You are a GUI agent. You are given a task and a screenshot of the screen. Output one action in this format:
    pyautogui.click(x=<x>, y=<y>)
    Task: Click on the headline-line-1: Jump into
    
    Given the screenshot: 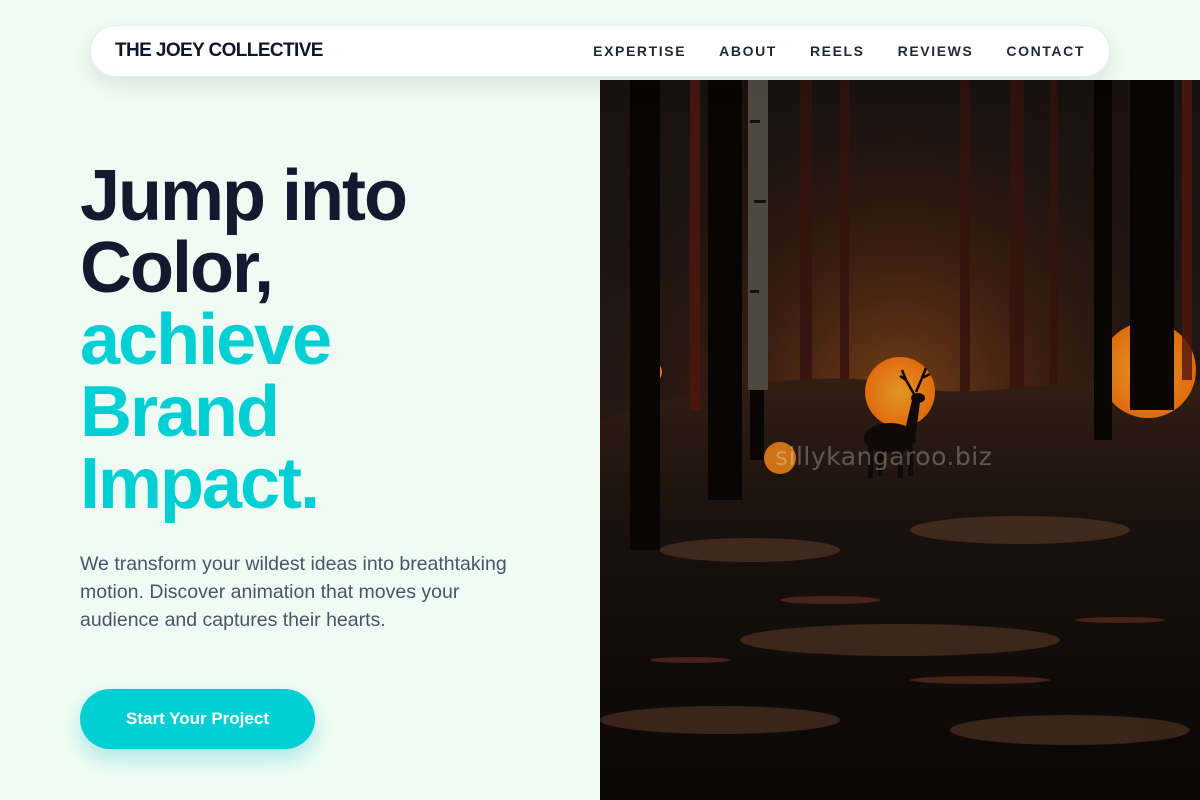 What is the action you would take?
    pyautogui.click(x=244, y=196)
    